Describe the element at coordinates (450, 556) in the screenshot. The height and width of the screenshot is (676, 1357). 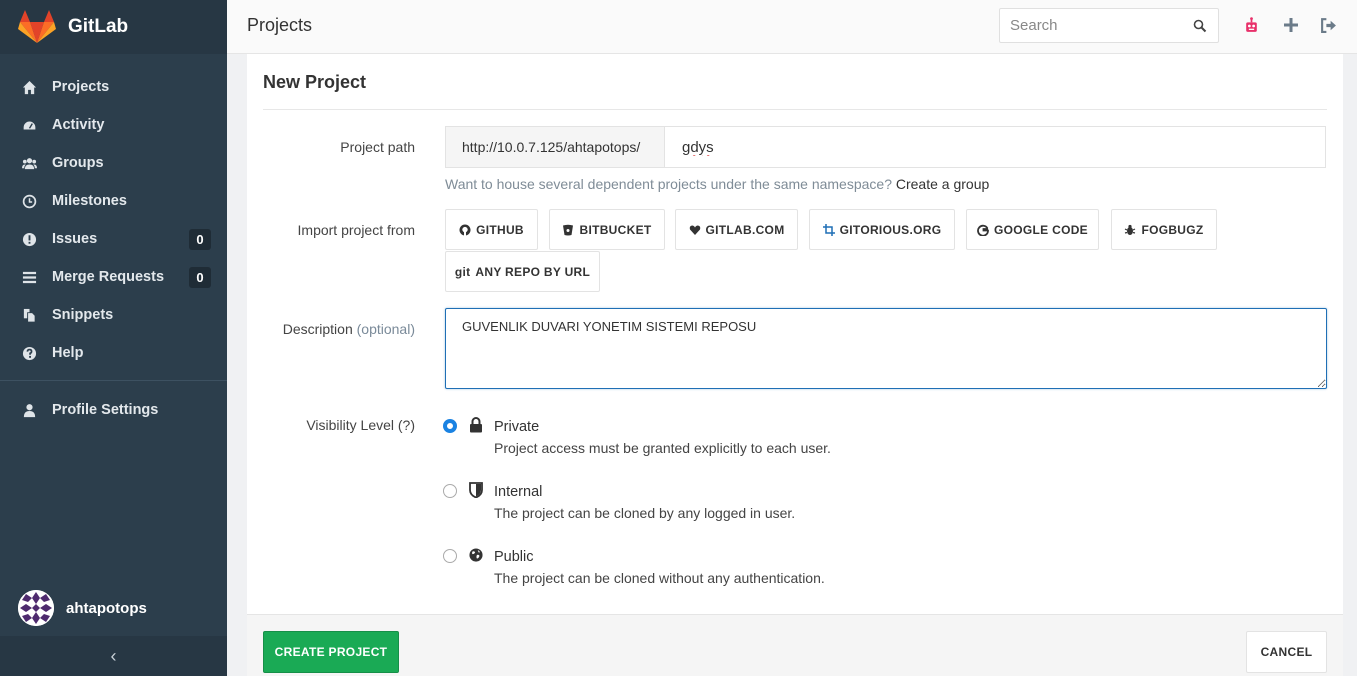
I see `radio-public` at that location.